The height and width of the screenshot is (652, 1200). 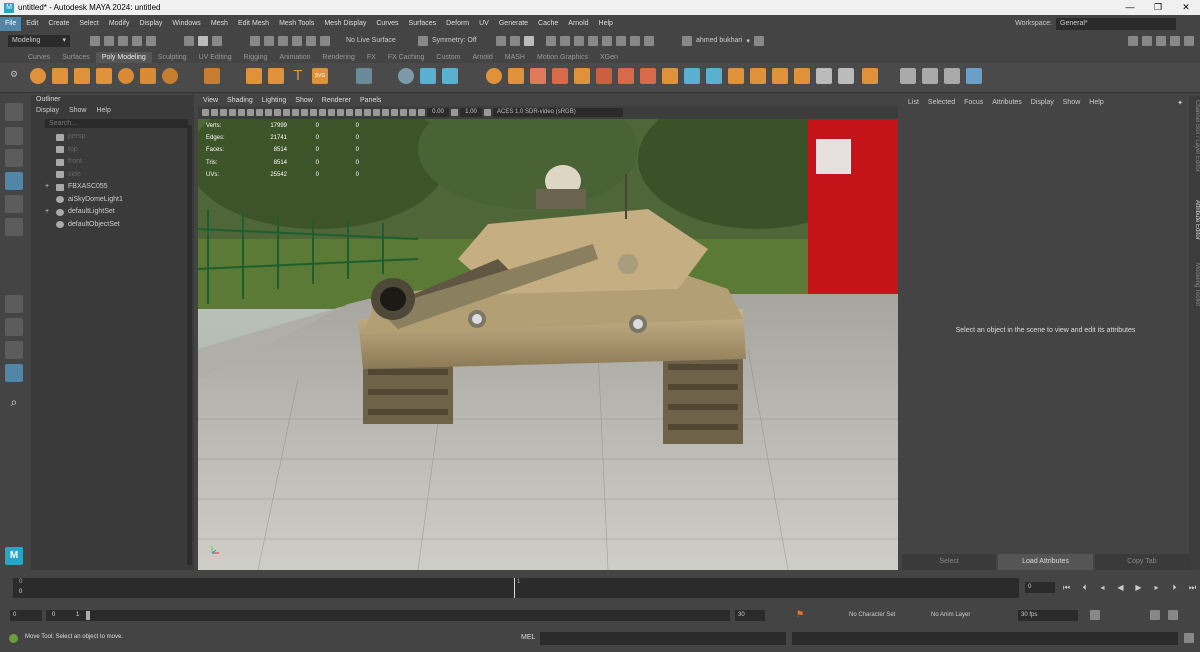 I want to click on play-forward-icon: ▶, so click(x=1138, y=587).